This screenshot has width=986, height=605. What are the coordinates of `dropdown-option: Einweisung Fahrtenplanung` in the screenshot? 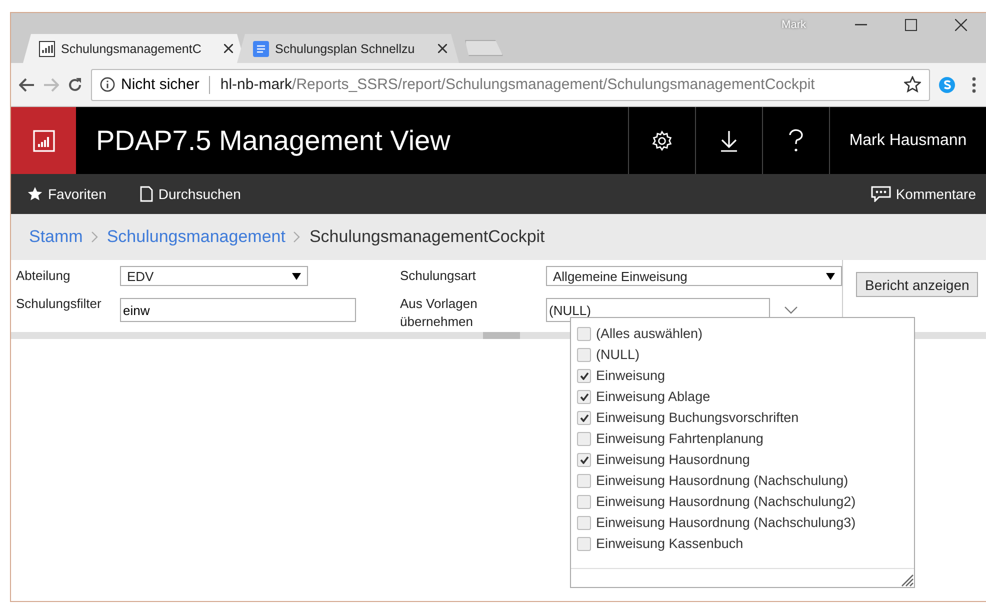 It's located at (742, 438).